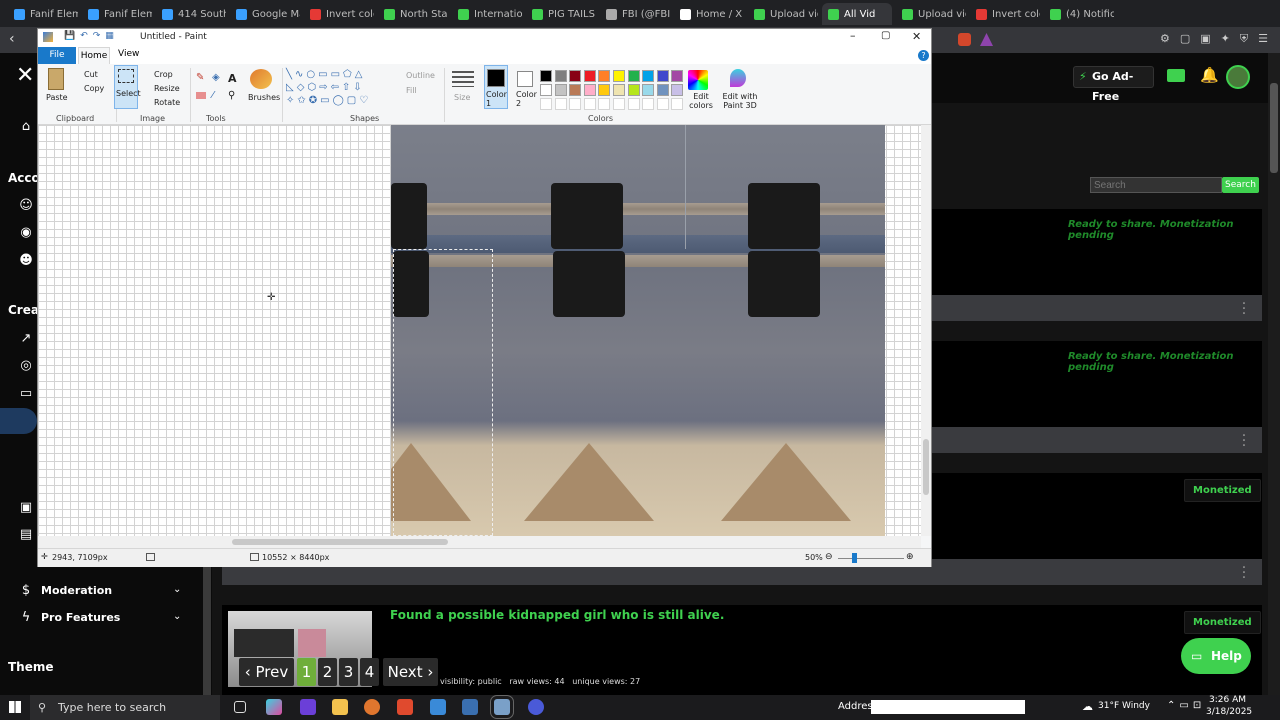 Image resolution: width=1280 pixels, height=720 pixels. I want to click on browser-tab: North Star, so click(413, 14).